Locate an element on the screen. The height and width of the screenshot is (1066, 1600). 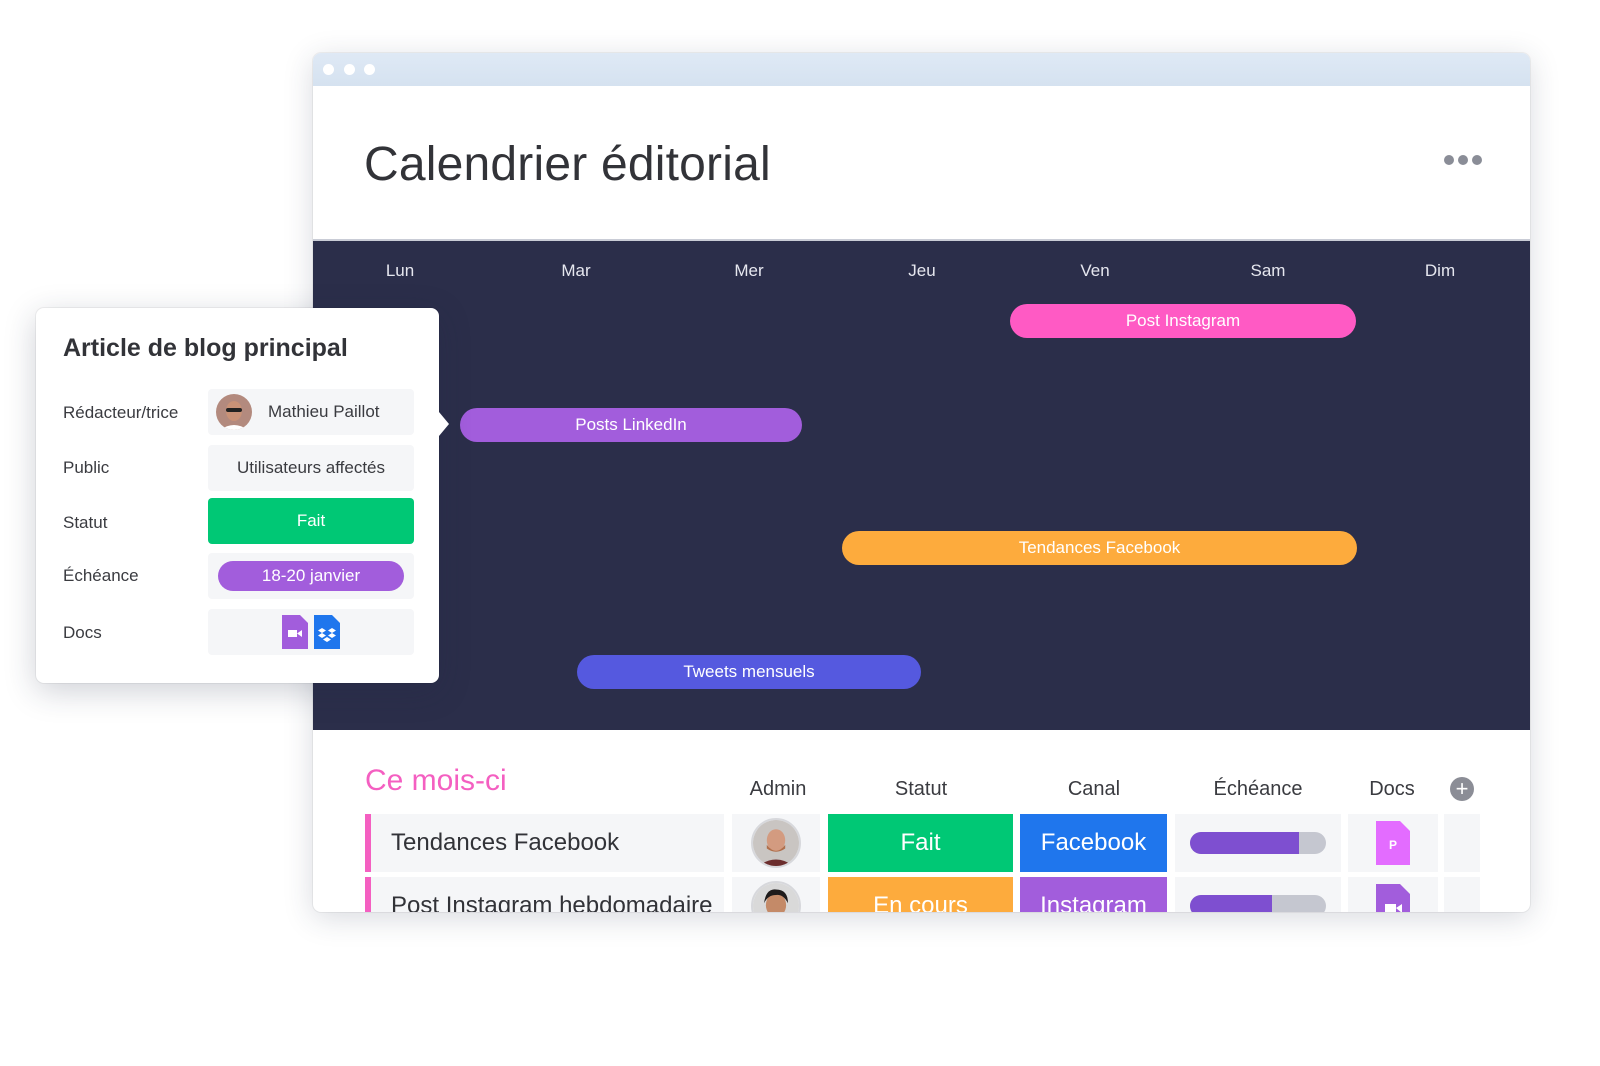
column-header-canal: Canal is located at coordinates (1094, 789).